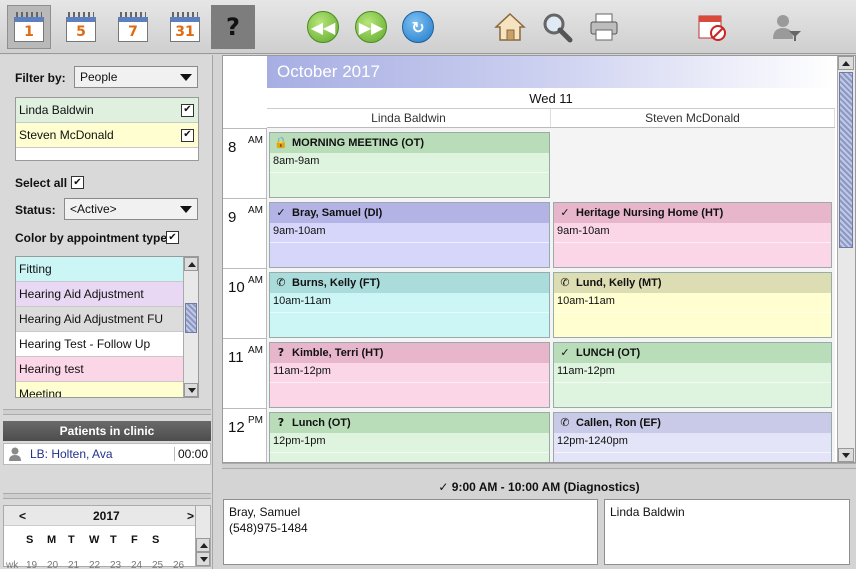  Describe the element at coordinates (100, 294) in the screenshot. I see `type-item-hearing-aid-adjustment: Hearing Aid Adjustment` at that location.